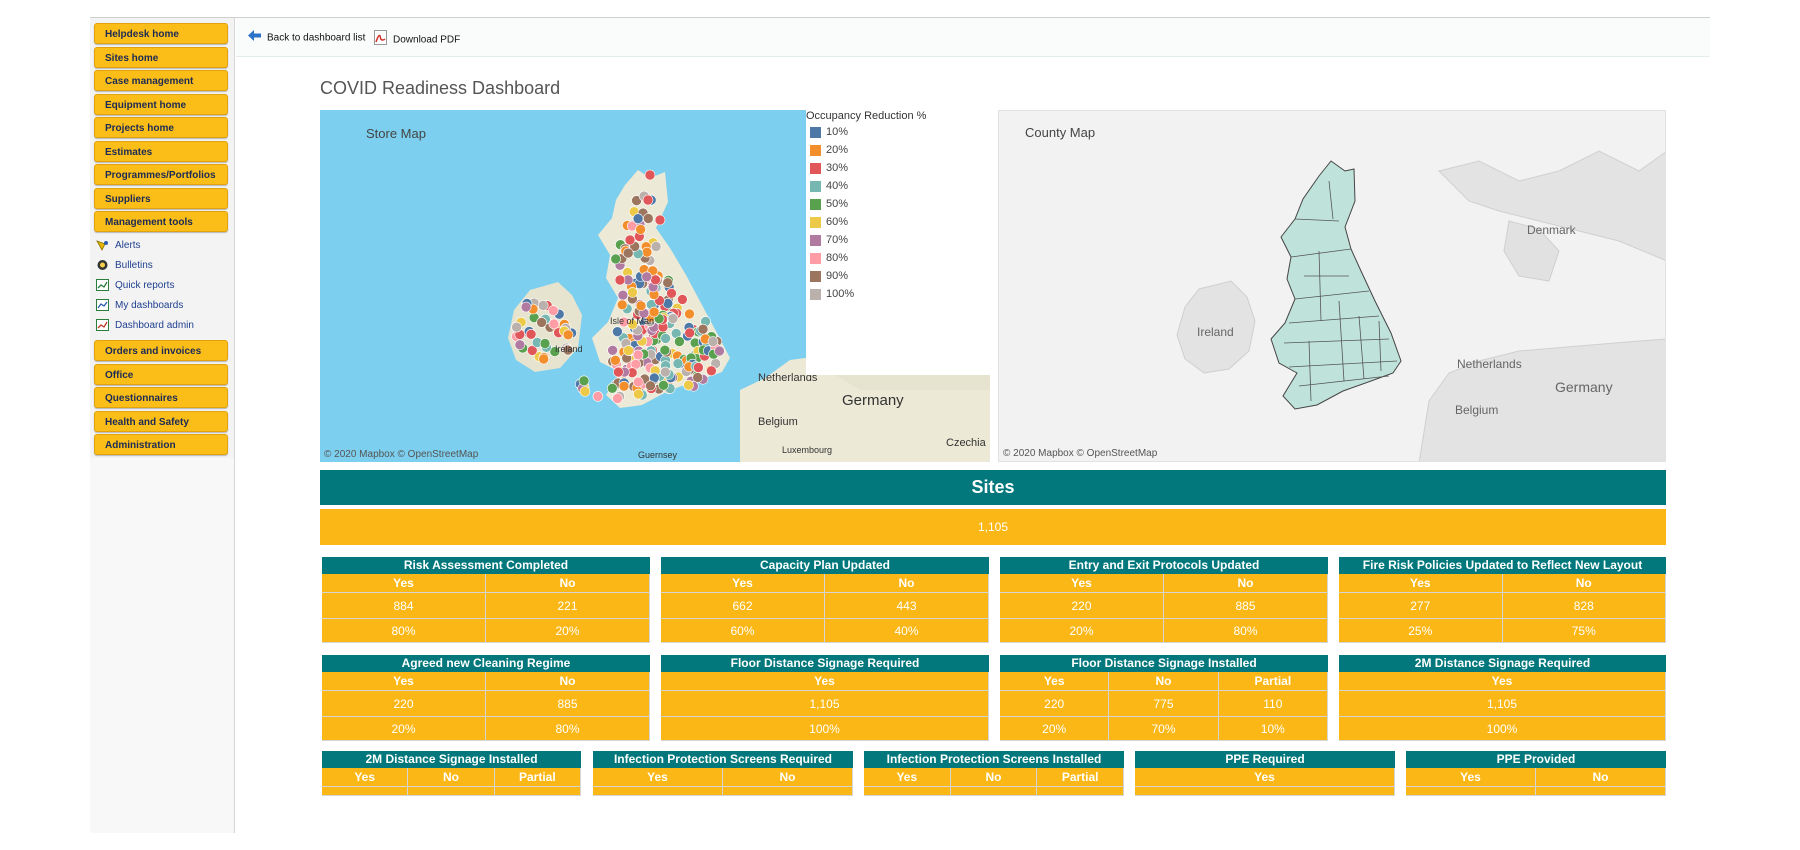  I want to click on legend-item: 30%, so click(829, 168).